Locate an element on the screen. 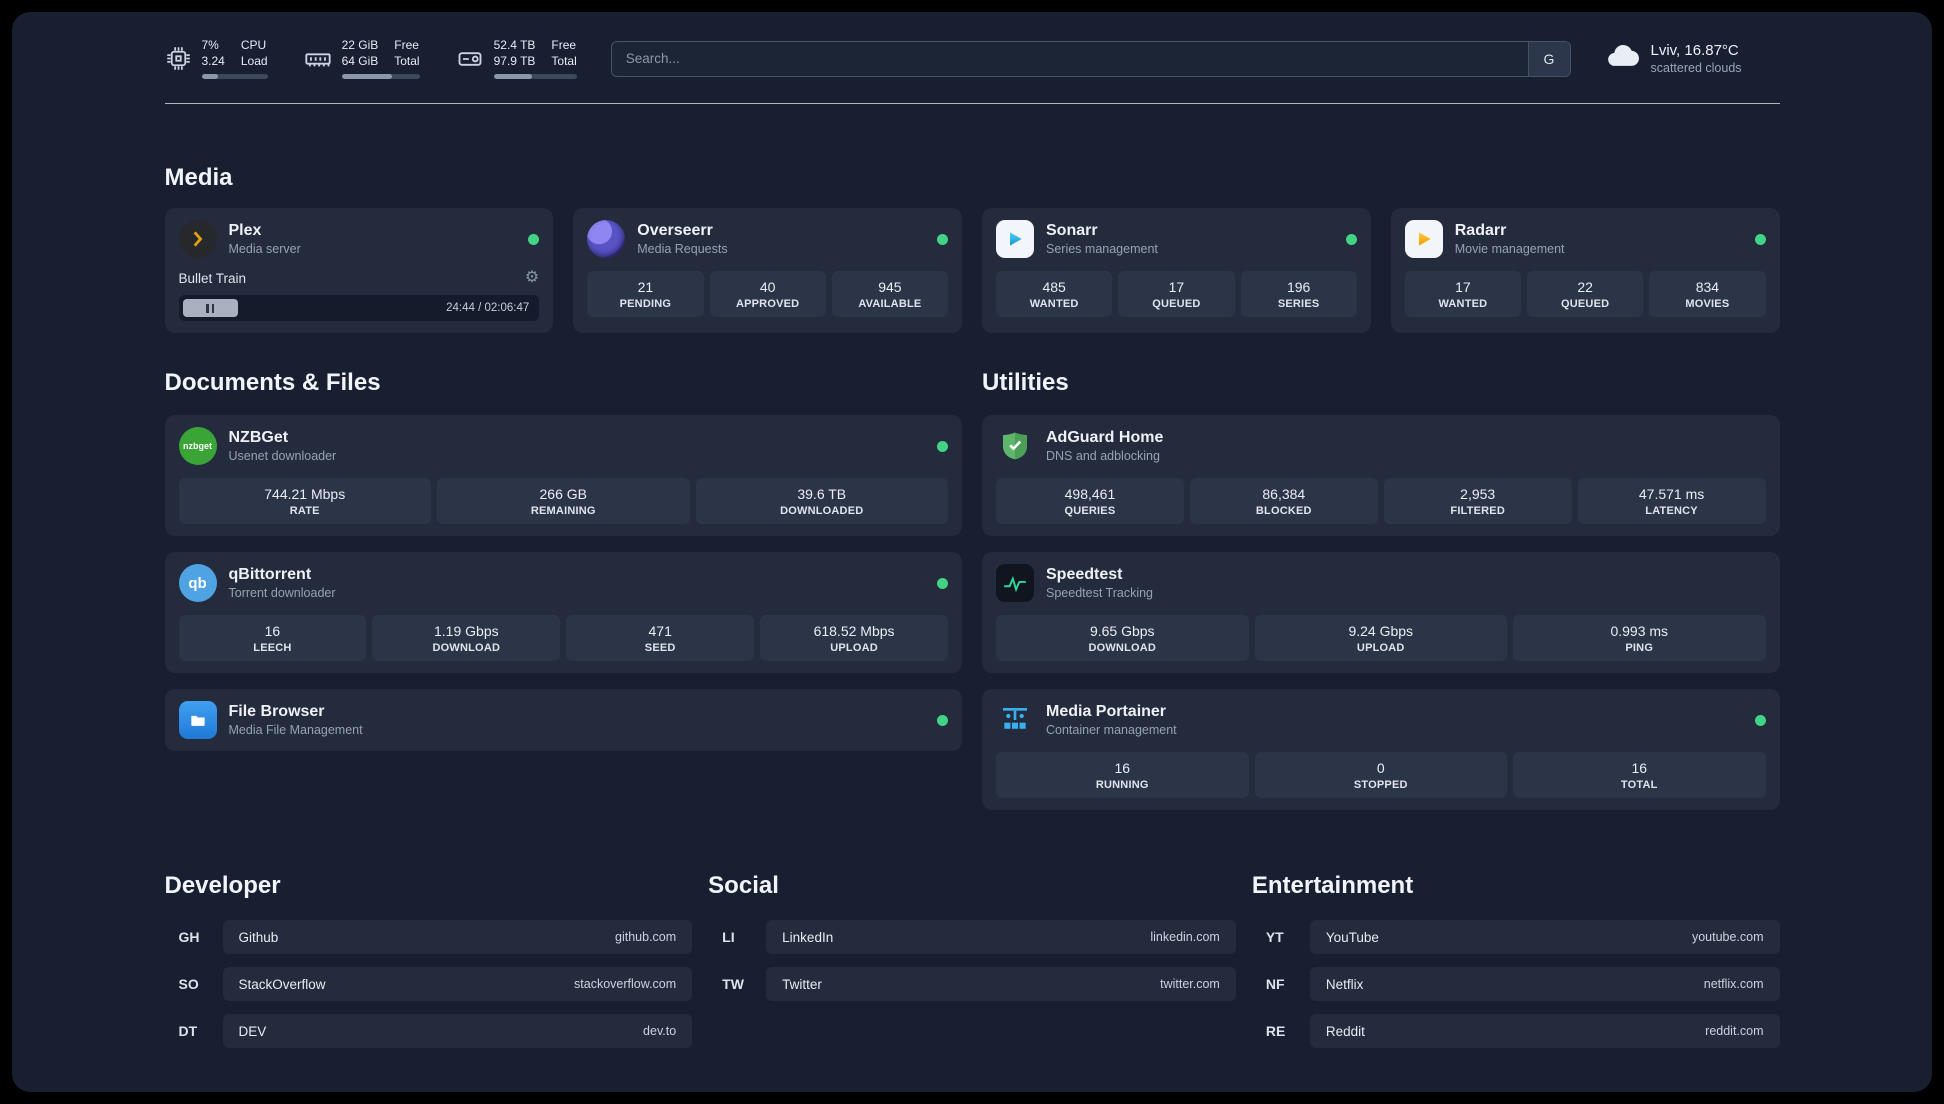 The width and height of the screenshot is (1944, 1104). bookmark-name: StackOverflow is located at coordinates (282, 984).